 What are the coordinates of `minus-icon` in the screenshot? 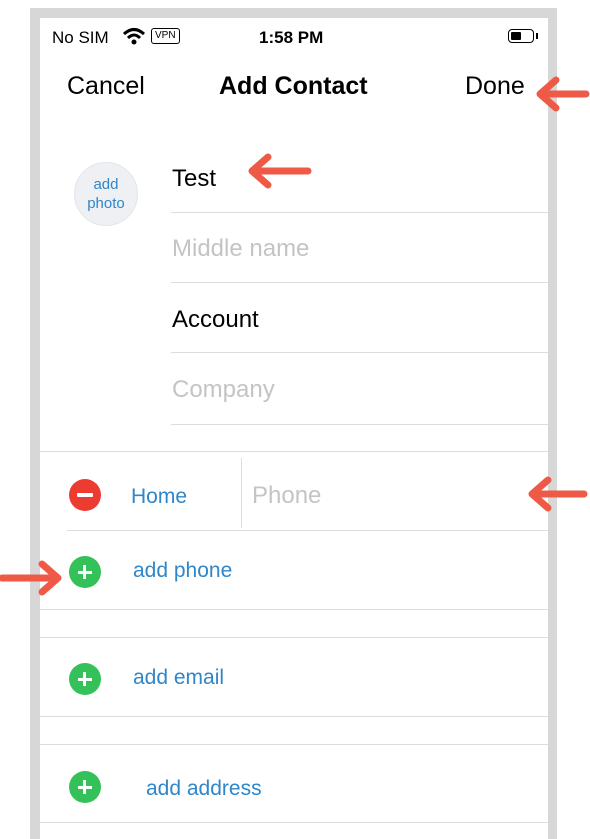 It's located at (85, 495).